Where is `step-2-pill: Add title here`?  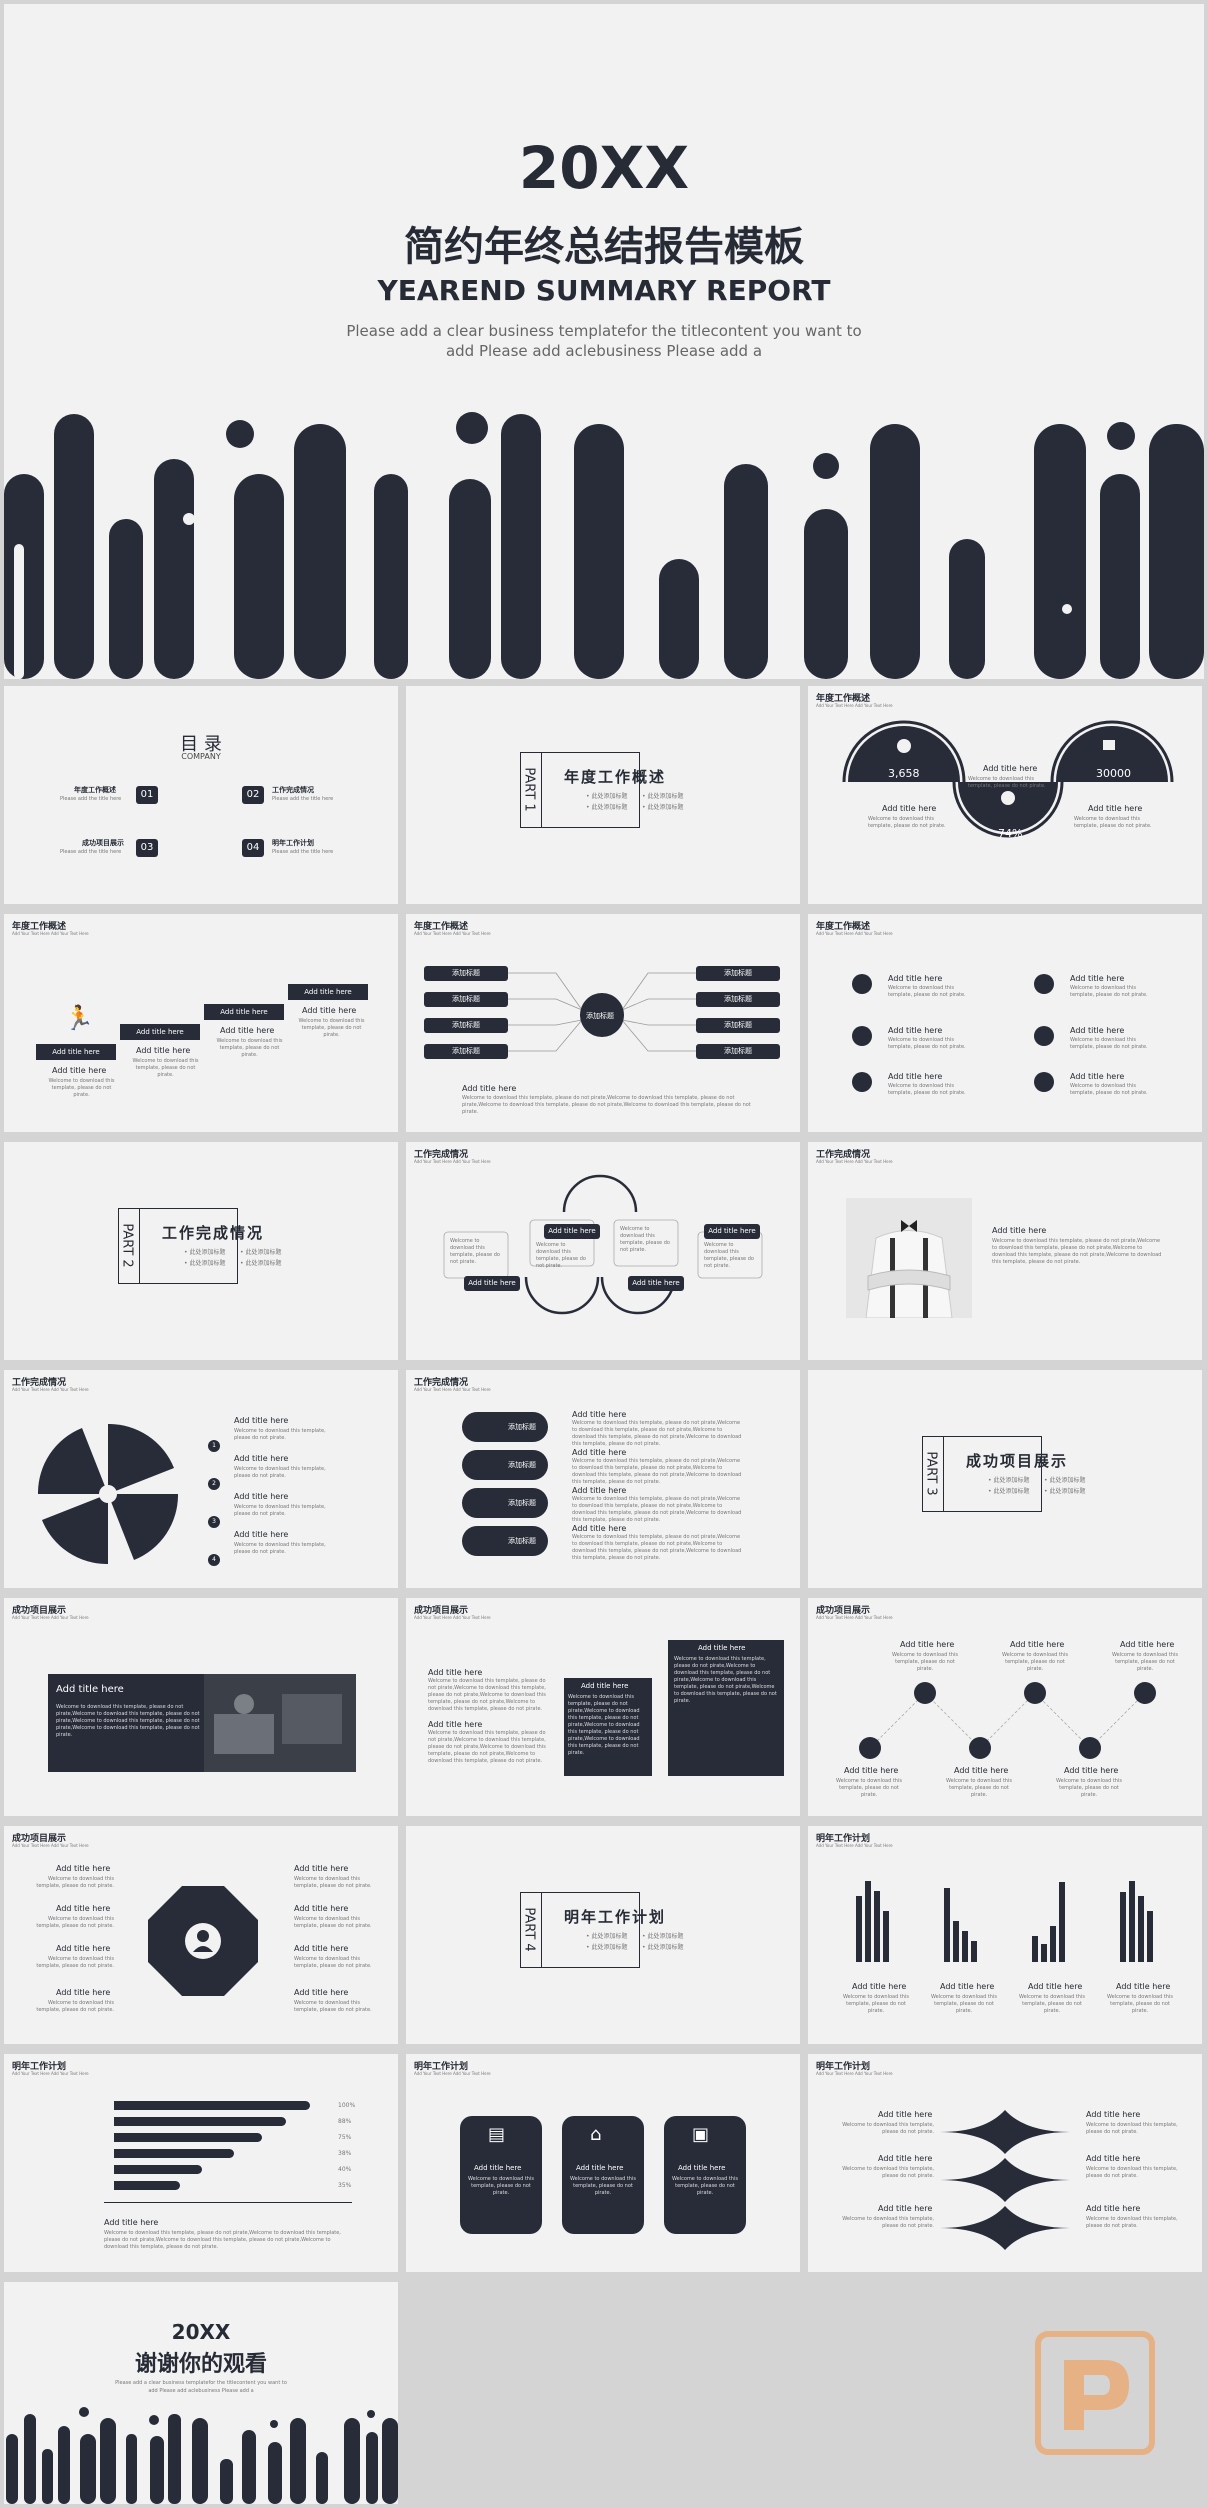 step-2-pill: Add title here is located at coordinates (160, 1032).